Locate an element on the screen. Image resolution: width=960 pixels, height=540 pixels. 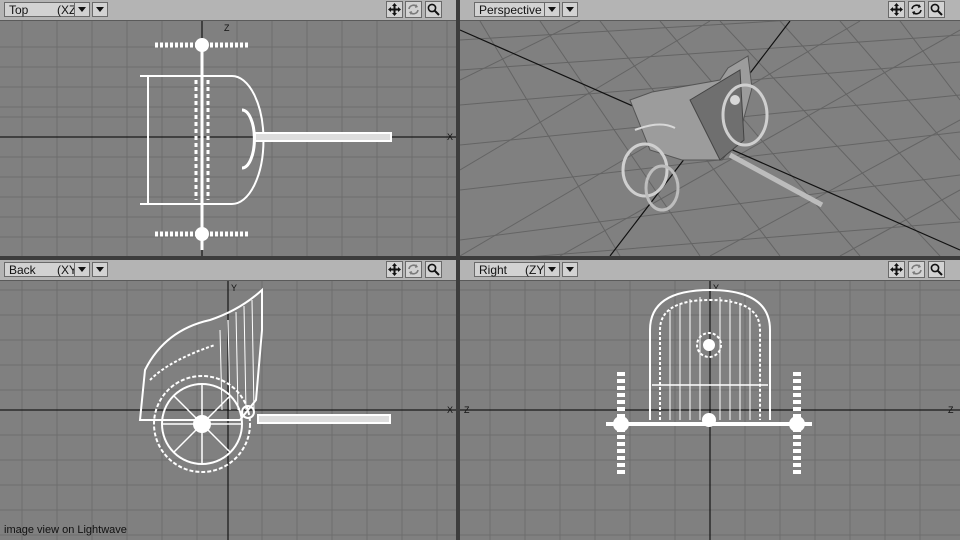
caption: image view on Lightwave is located at coordinates (65, 530).